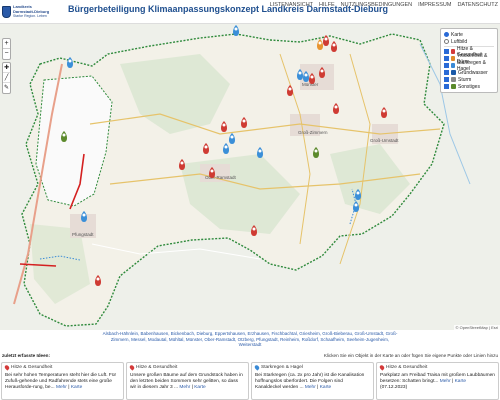 This screenshot has height=400, width=500. Describe the element at coordinates (453, 72) in the screenshot. I see `pin-darkblue-icon` at that location.